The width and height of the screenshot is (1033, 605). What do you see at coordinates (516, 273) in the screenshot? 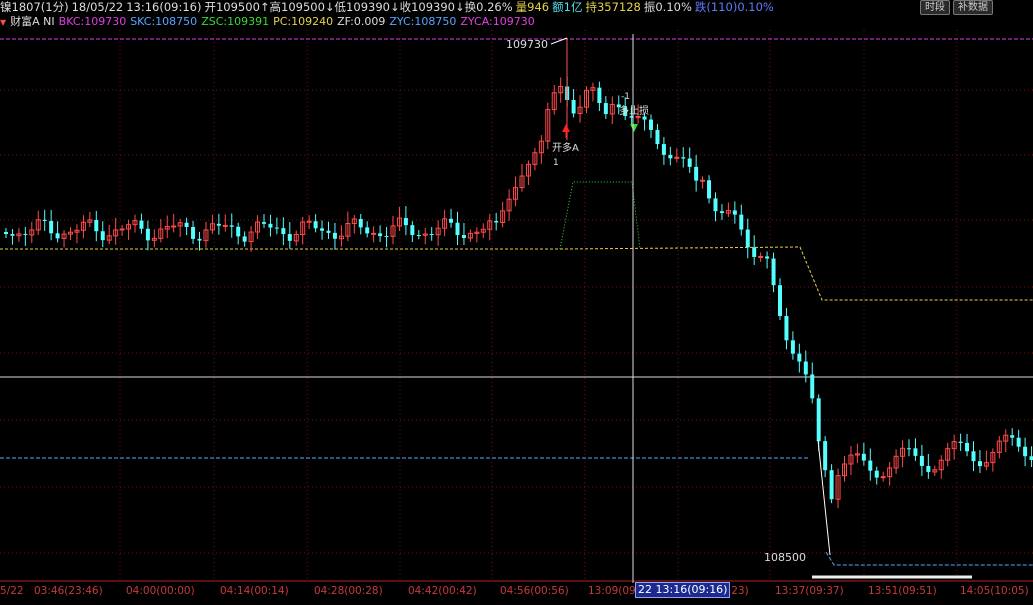
I see `pc-line` at bounding box center [516, 273].